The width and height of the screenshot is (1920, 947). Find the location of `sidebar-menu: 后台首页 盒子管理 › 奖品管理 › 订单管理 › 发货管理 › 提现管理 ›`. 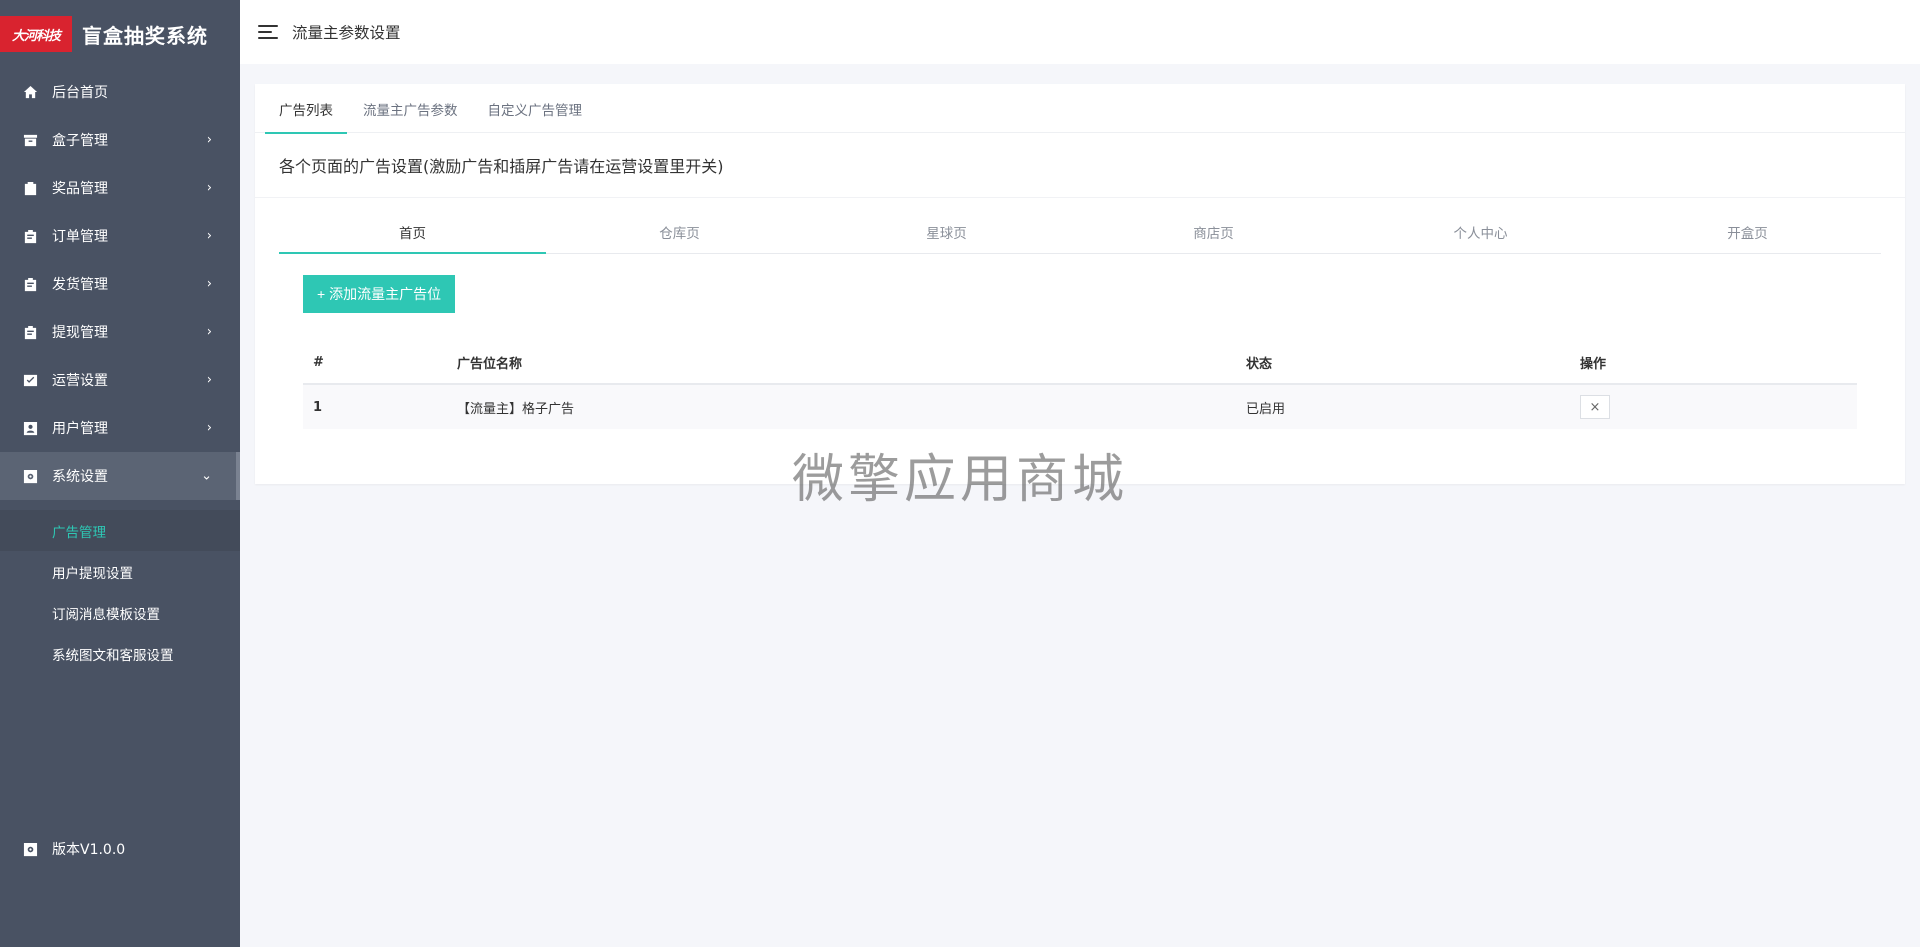

sidebar-menu: 后台首页 盒子管理 › 奖品管理 › 订单管理 › 发货管理 › 提现管理 › is located at coordinates (120, 284).